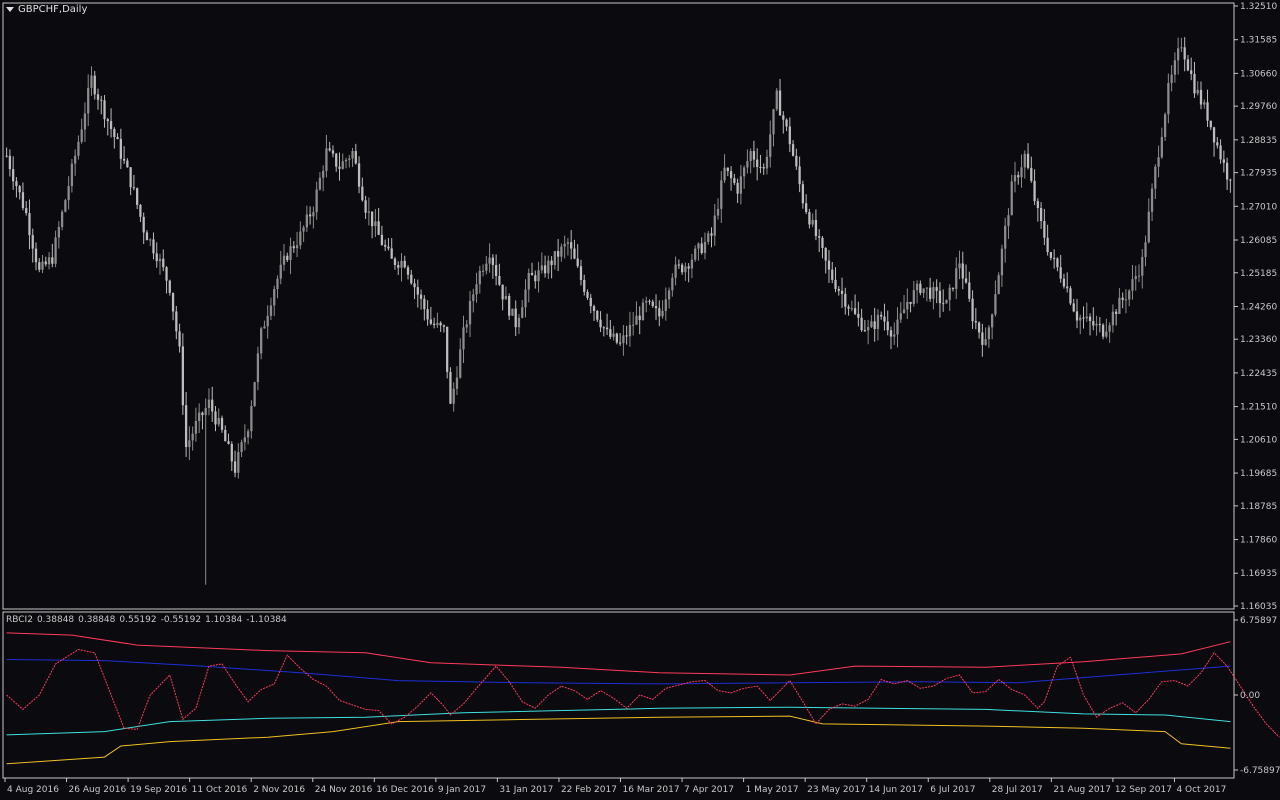 The height and width of the screenshot is (800, 1280). What do you see at coordinates (643, 693) in the screenshot?
I see `indicator-line-oscillator` at bounding box center [643, 693].